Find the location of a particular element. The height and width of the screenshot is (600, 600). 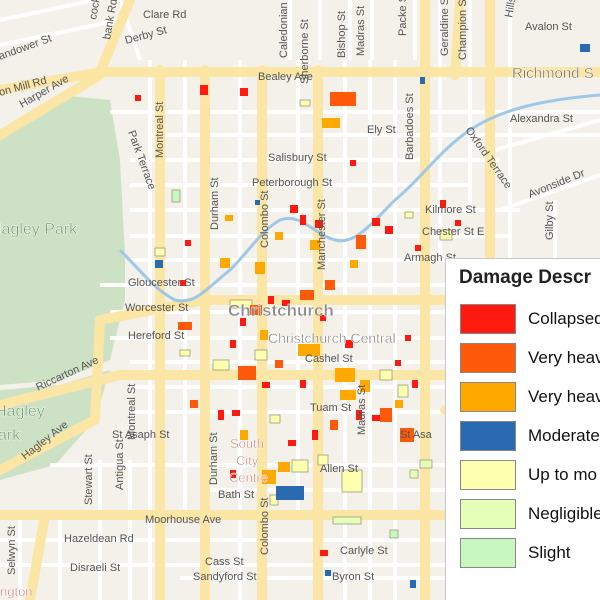

street-label: Moorhouse Ave is located at coordinates (183, 520).